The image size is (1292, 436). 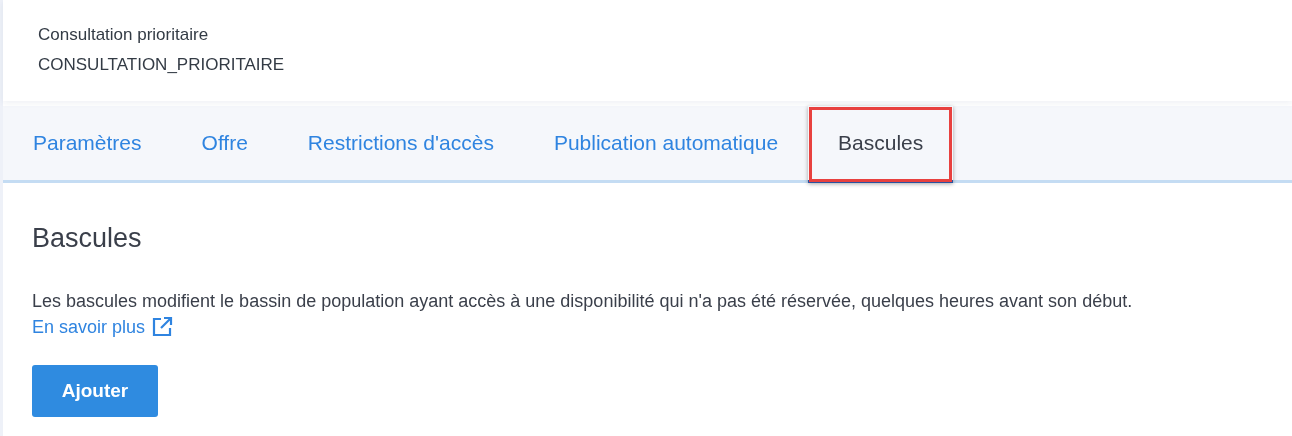 What do you see at coordinates (583, 301) in the screenshot?
I see `description-text: Les bascules modifient le bassin de population ayant accès à une disponibilité qui n'a pas été réservée, quelques heures avant son début.` at bounding box center [583, 301].